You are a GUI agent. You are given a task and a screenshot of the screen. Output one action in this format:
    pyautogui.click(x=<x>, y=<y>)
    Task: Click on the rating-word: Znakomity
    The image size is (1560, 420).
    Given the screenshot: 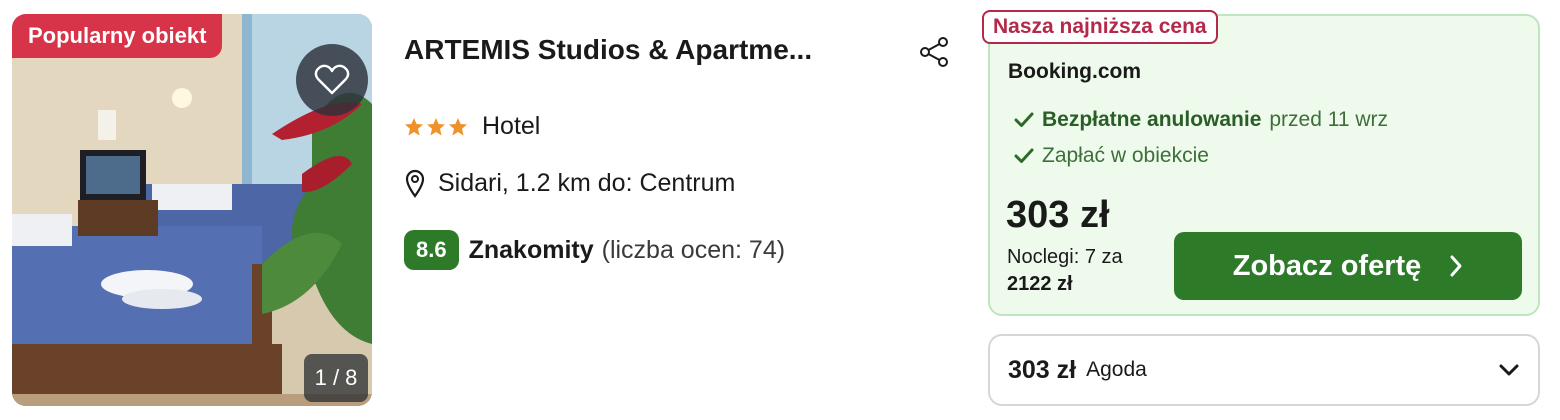 What is the action you would take?
    pyautogui.click(x=531, y=249)
    